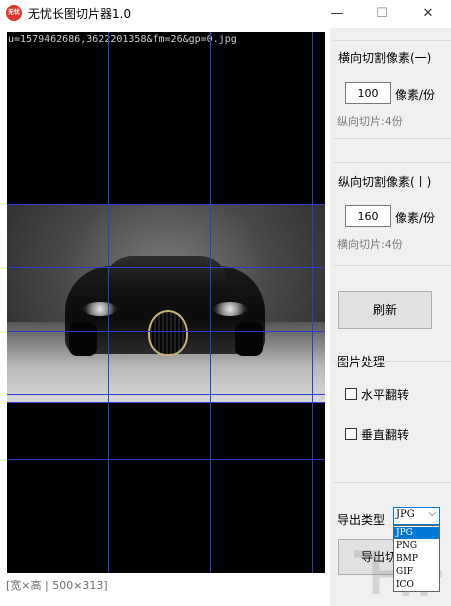  What do you see at coordinates (432, 513) in the screenshot?
I see `chevron-down-icon: ⌵` at bounding box center [432, 513].